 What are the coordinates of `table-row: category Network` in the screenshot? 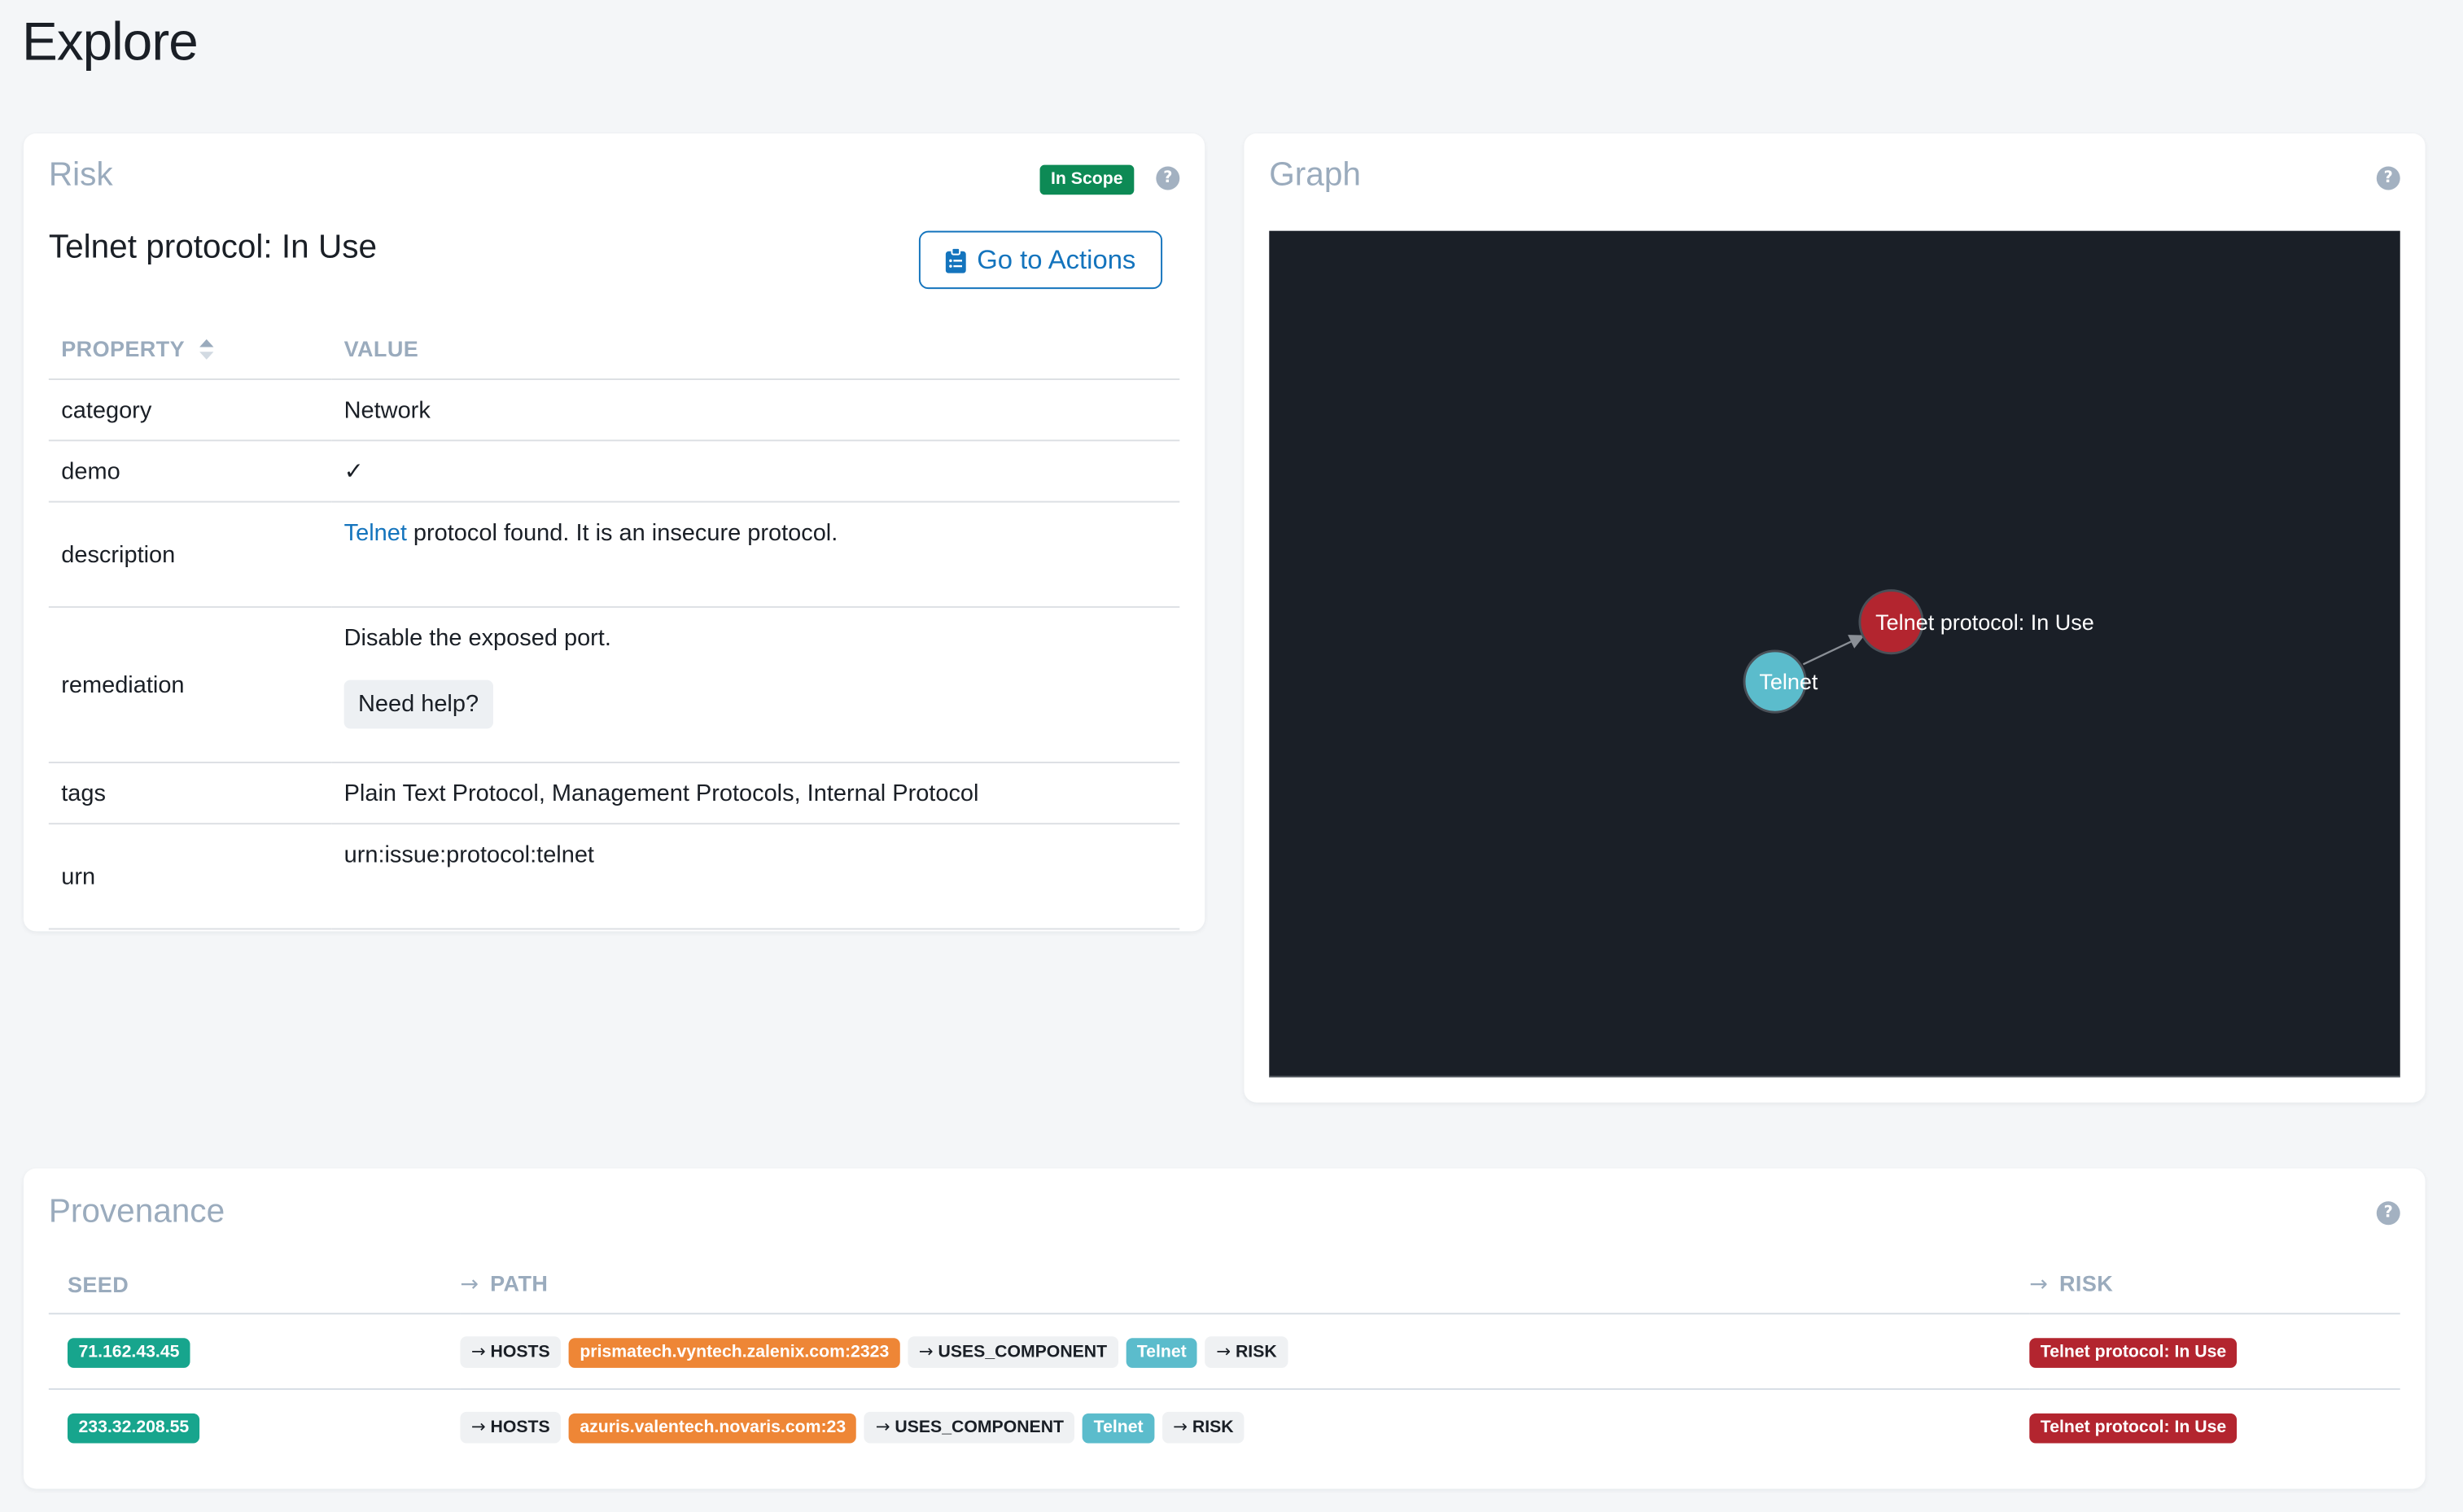 It's located at (614, 410).